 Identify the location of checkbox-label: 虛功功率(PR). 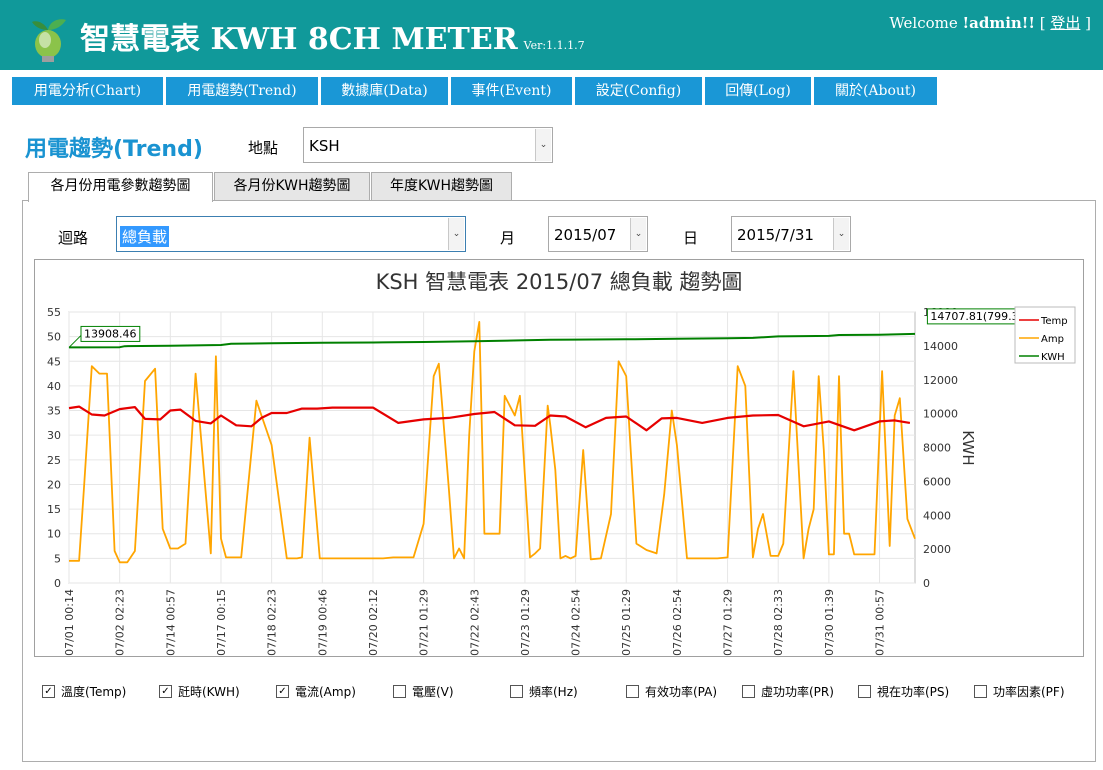
(797, 692).